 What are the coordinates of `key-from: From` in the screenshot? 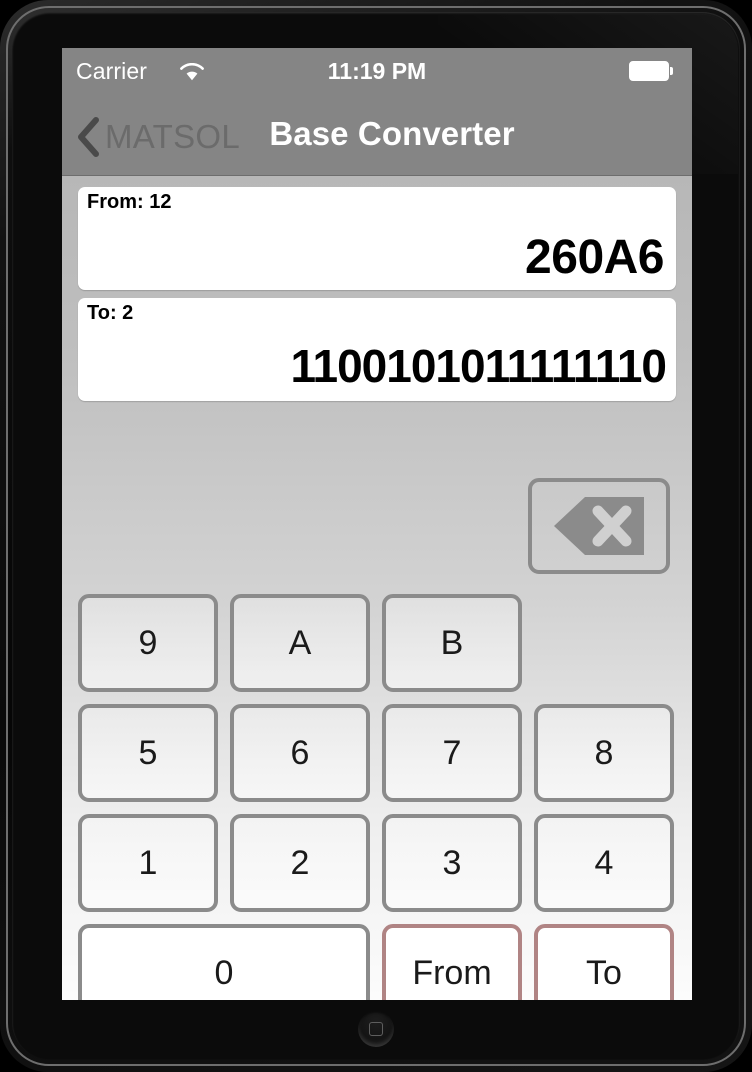 It's located at (452, 962).